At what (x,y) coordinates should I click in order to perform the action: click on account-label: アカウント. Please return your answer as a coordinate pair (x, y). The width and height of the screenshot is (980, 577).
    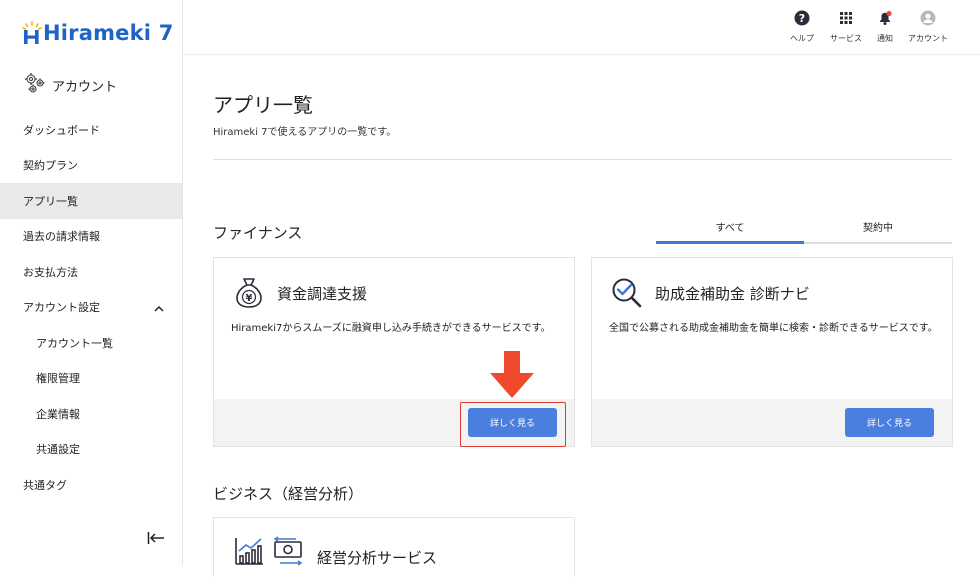
    Looking at the image, I should click on (928, 38).